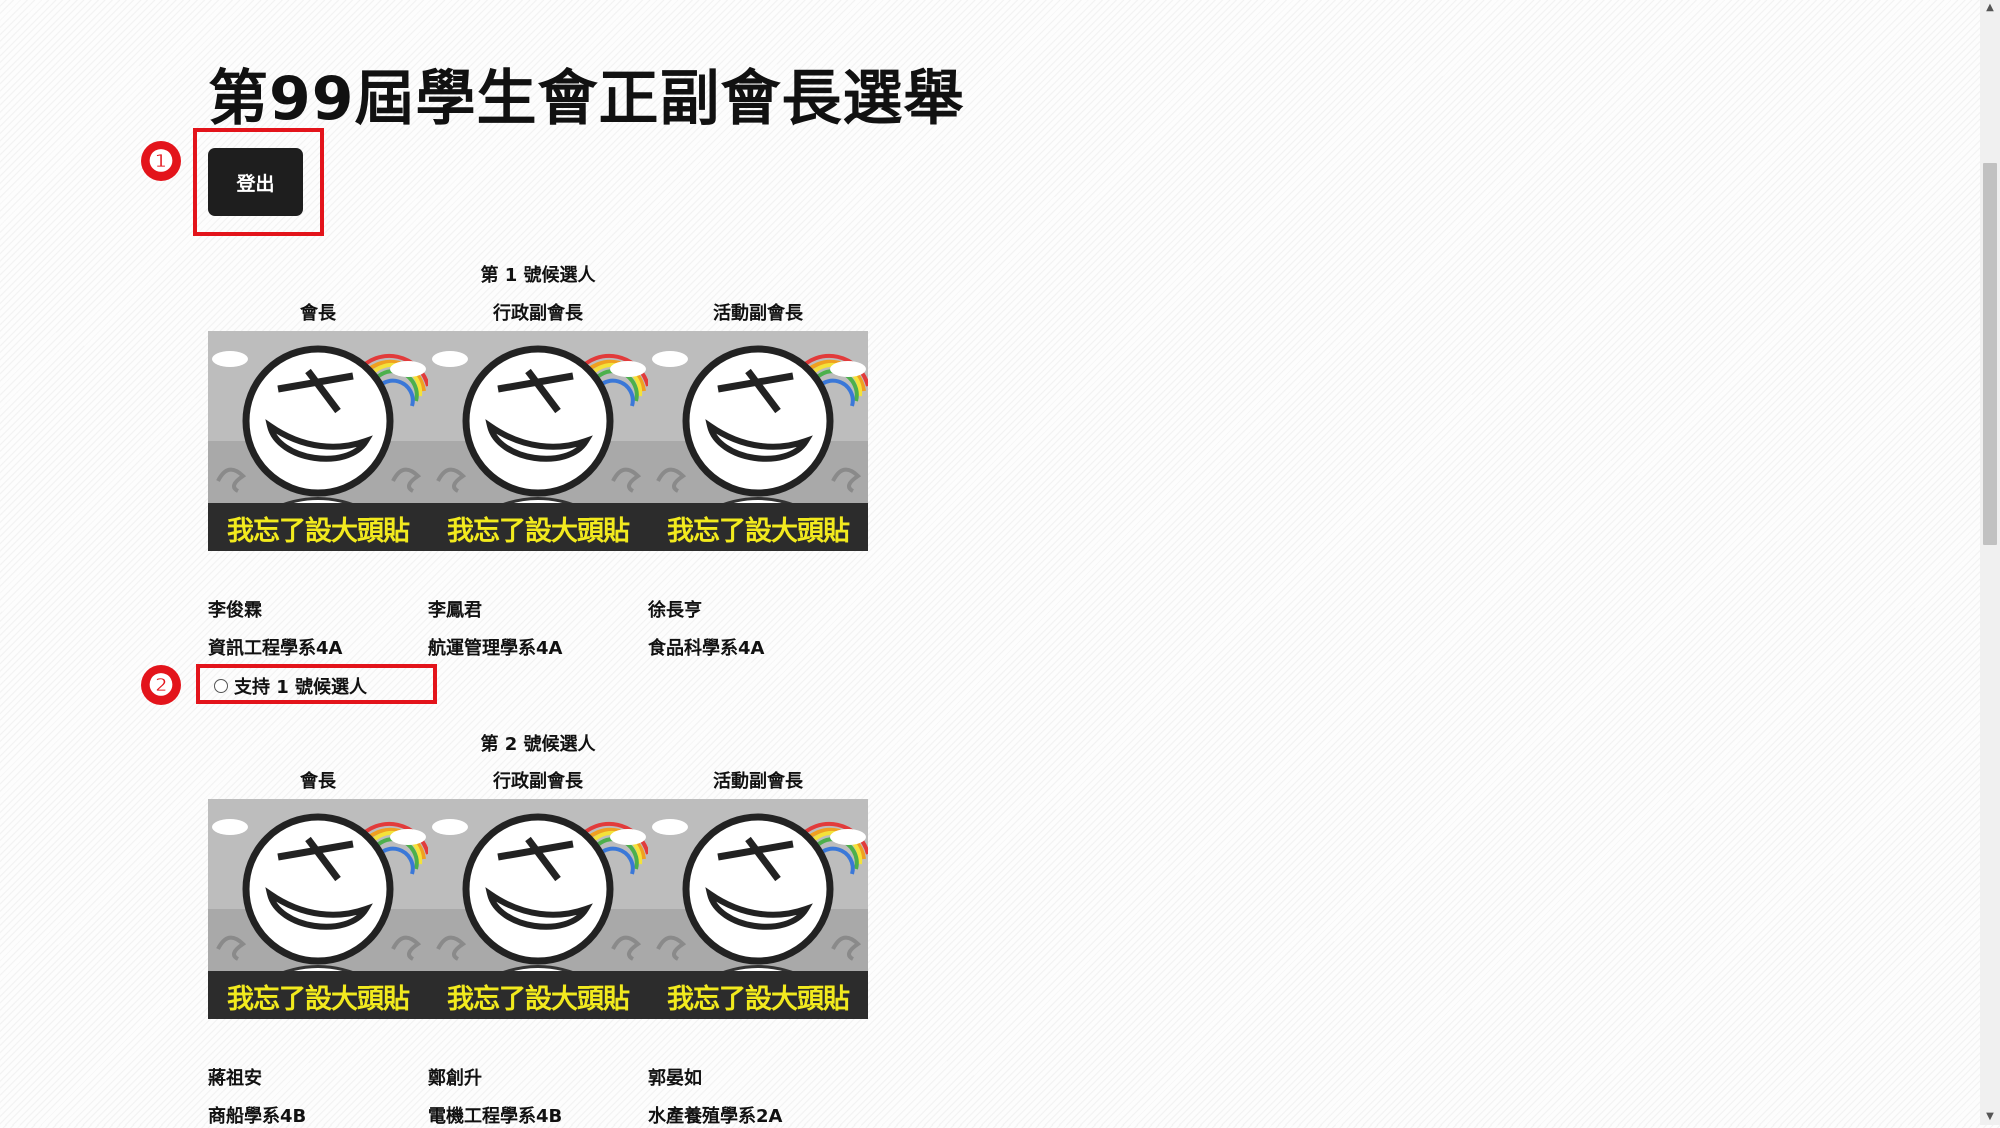  Describe the element at coordinates (161, 161) in the screenshot. I see `callout-number-1: ❶` at that location.